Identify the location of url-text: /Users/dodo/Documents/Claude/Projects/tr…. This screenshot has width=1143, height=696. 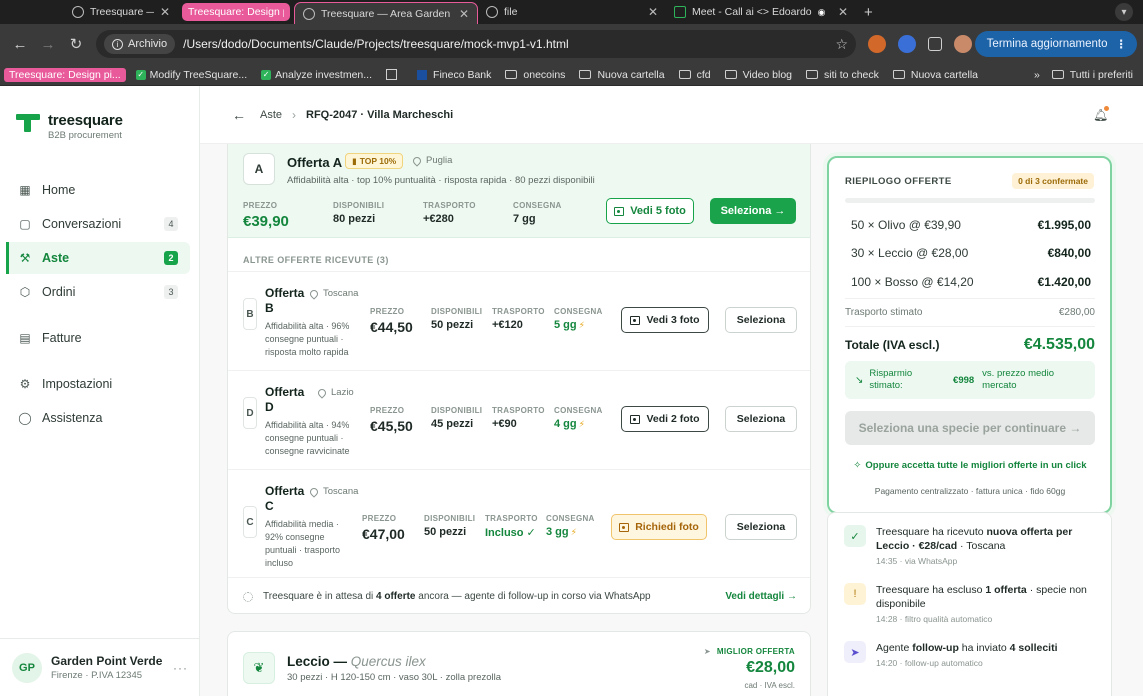
(376, 44).